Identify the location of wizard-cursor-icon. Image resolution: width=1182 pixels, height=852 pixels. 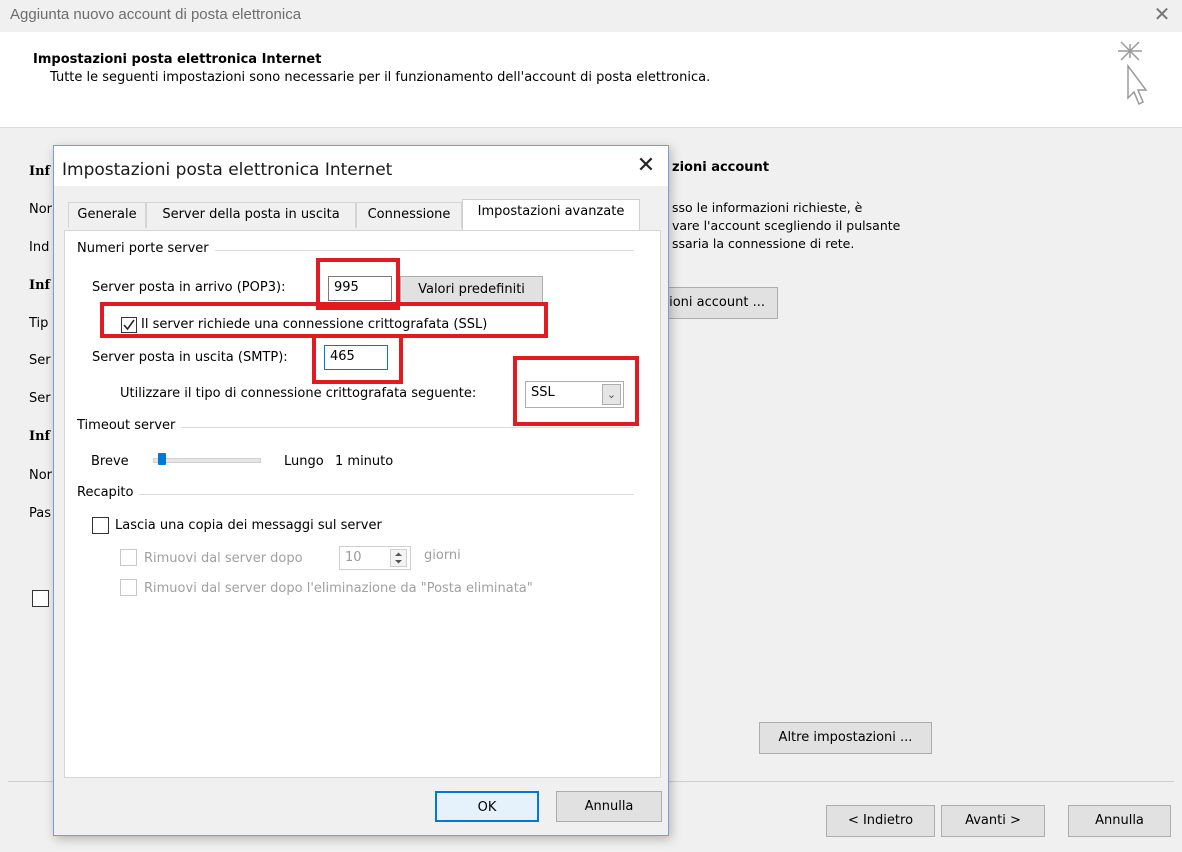
(1130, 77).